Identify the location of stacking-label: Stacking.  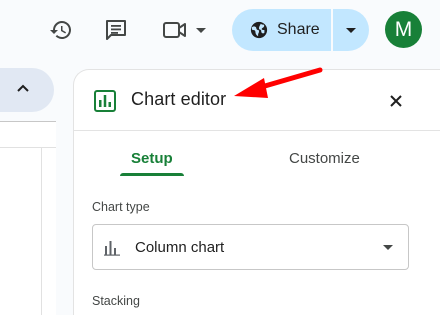
(116, 301).